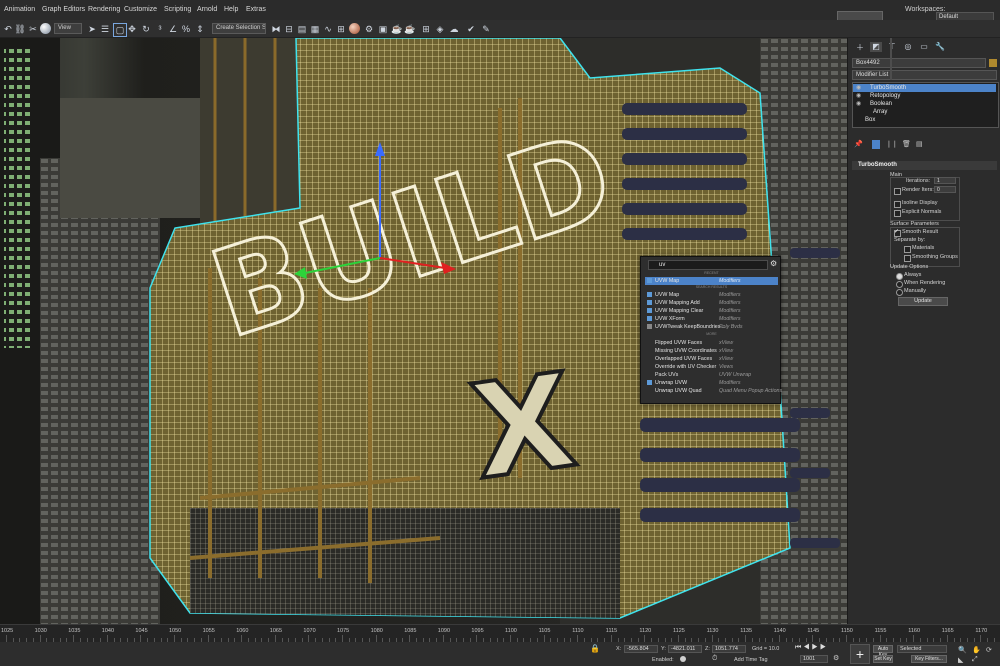 This screenshot has width=1000, height=666. I want to click on search-result-item: Flipped UVW Faces xView, so click(711, 343).